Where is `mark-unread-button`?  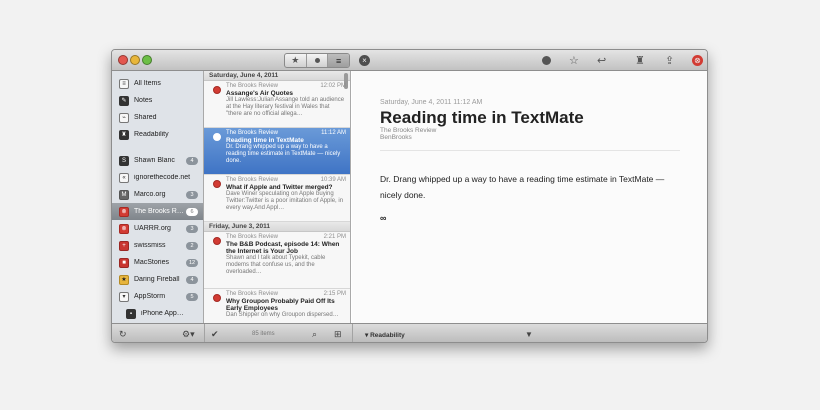
mark-unread-button is located at coordinates (546, 60).